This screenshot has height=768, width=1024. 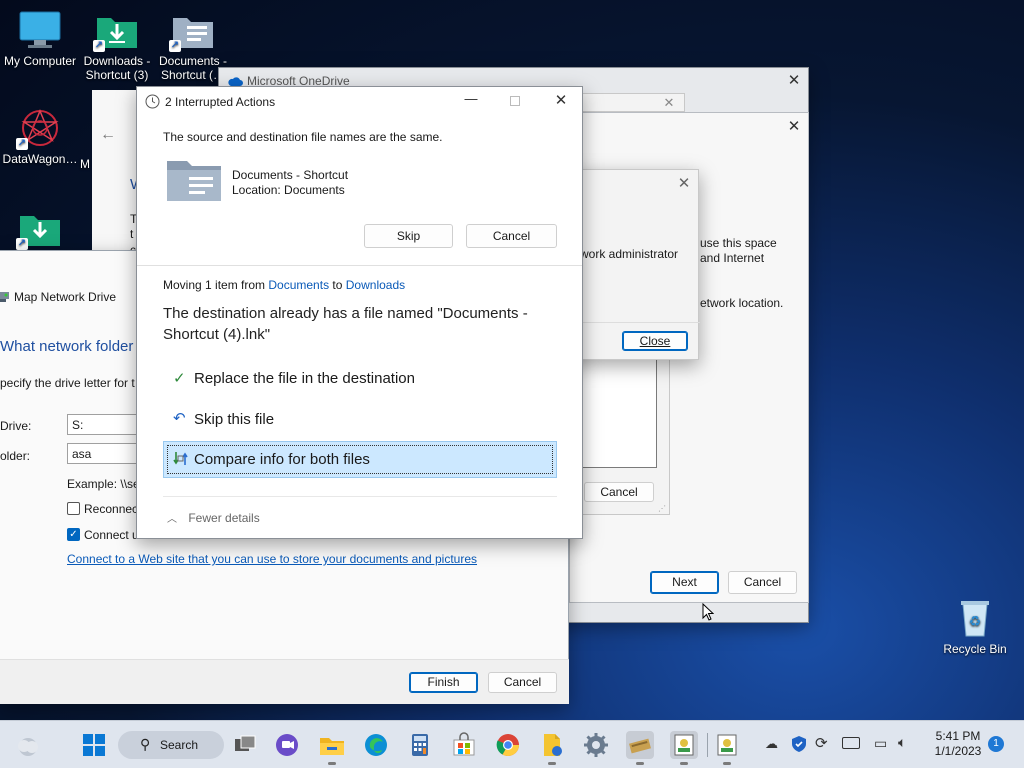 What do you see at coordinates (561, 101) in the screenshot?
I see `interrupted-actions-close-icon: ✕` at bounding box center [561, 101].